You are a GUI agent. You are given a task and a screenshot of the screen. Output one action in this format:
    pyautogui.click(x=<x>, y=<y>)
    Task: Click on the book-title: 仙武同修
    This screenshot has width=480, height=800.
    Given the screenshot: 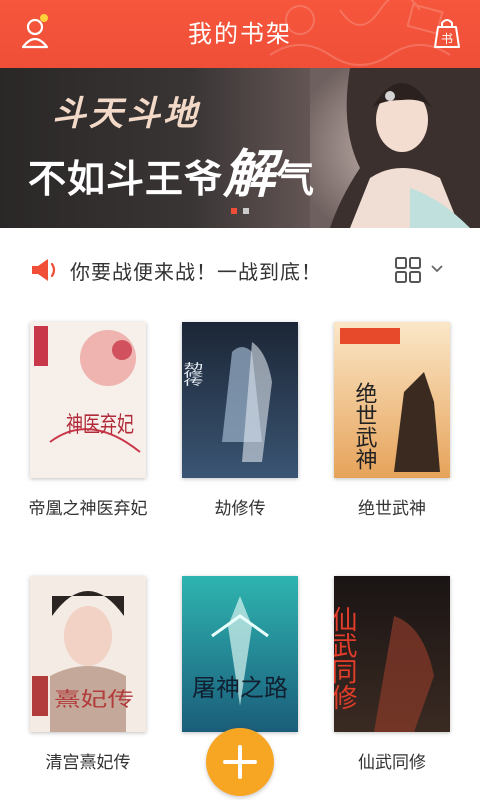 What is the action you would take?
    pyautogui.click(x=392, y=763)
    